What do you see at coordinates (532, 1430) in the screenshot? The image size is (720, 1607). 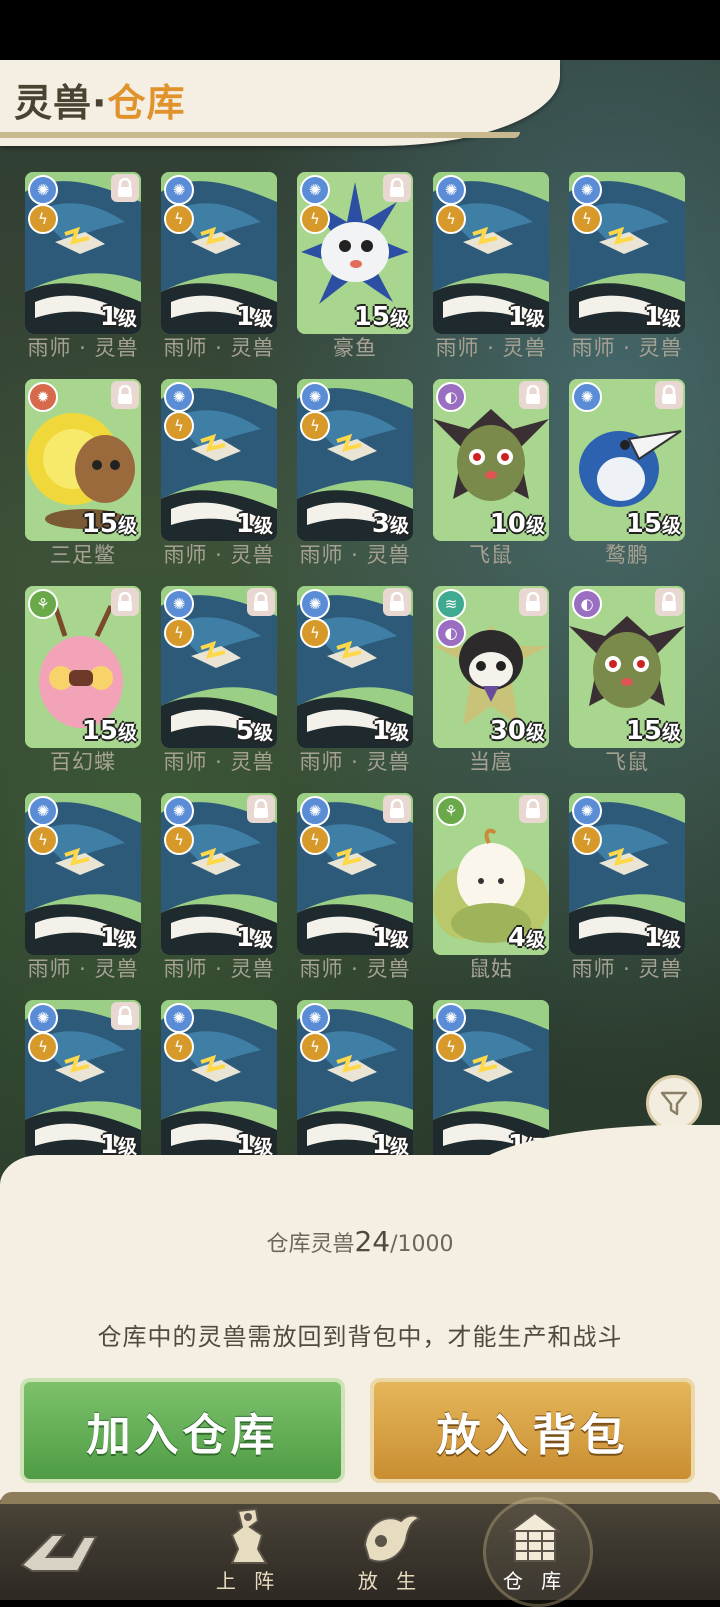 I see `put-in-bag-button: 放入背包` at bounding box center [532, 1430].